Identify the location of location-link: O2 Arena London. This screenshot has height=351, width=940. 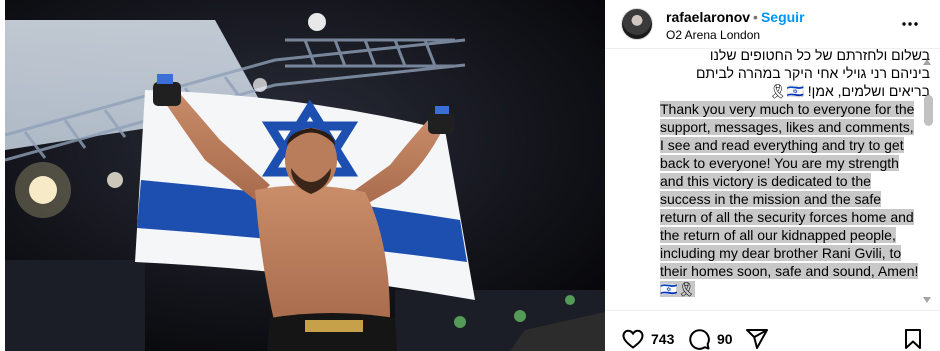
(713, 35).